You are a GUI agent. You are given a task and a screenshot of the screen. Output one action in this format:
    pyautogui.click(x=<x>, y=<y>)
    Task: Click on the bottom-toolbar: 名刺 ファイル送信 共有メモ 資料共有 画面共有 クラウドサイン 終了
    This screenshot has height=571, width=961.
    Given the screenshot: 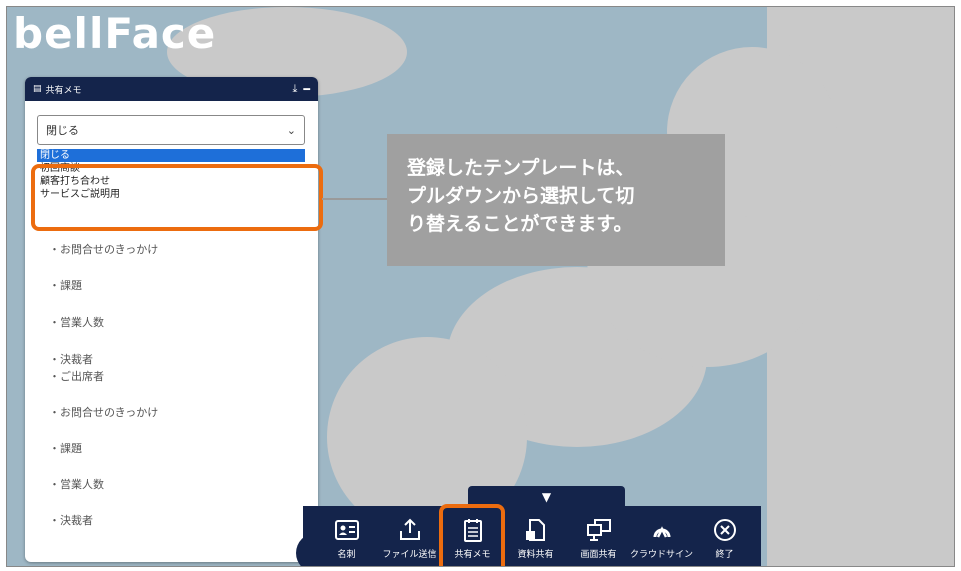 What is the action you would take?
    pyautogui.click(x=532, y=536)
    